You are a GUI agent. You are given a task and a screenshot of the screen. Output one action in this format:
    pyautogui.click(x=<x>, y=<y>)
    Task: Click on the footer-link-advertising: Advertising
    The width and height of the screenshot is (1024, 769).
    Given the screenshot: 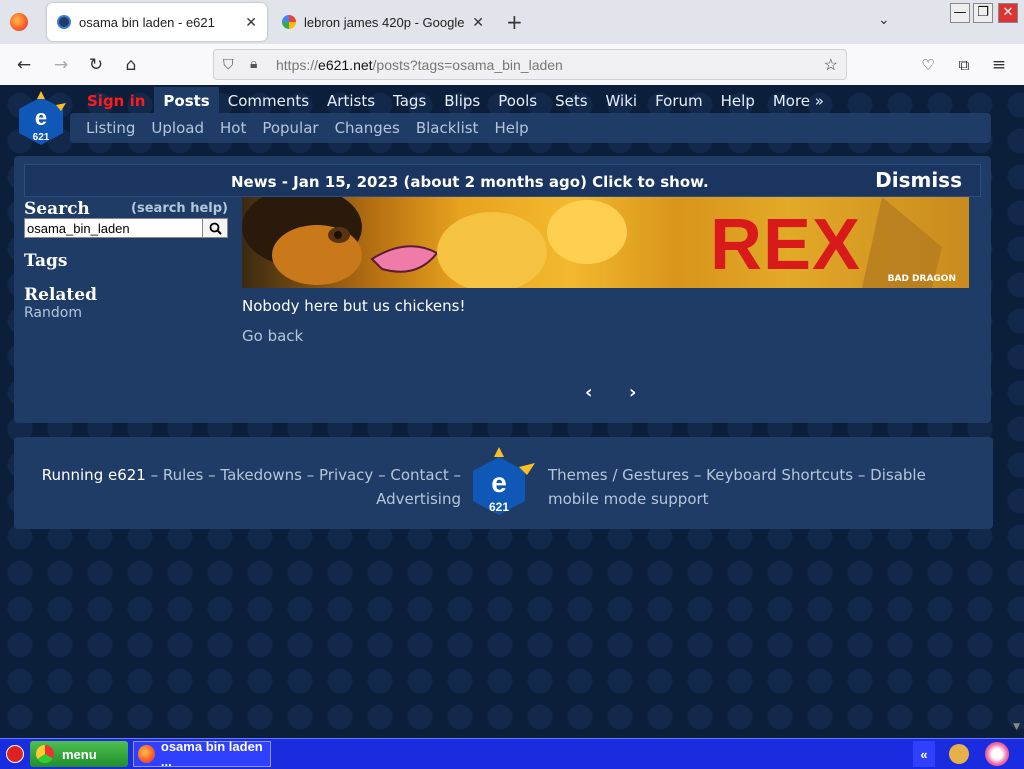 What is the action you would take?
    pyautogui.click(x=418, y=499)
    